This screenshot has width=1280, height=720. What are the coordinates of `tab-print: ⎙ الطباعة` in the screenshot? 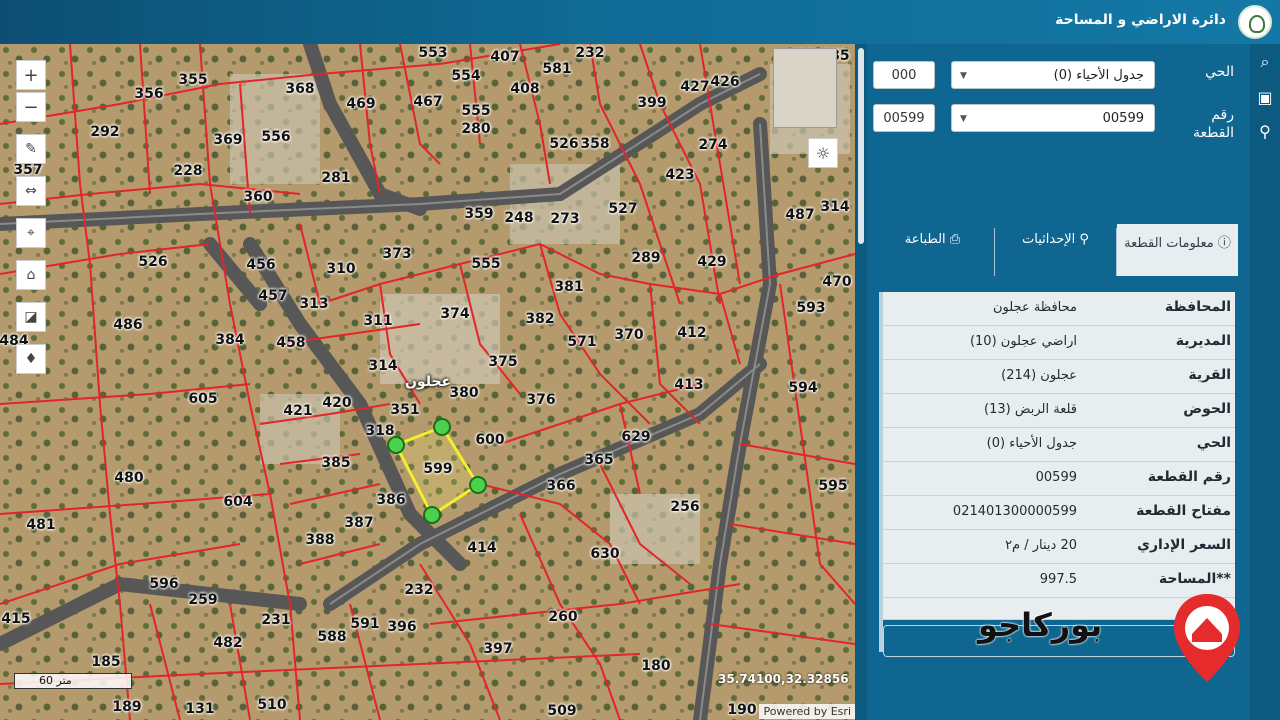 It's located at (932, 250).